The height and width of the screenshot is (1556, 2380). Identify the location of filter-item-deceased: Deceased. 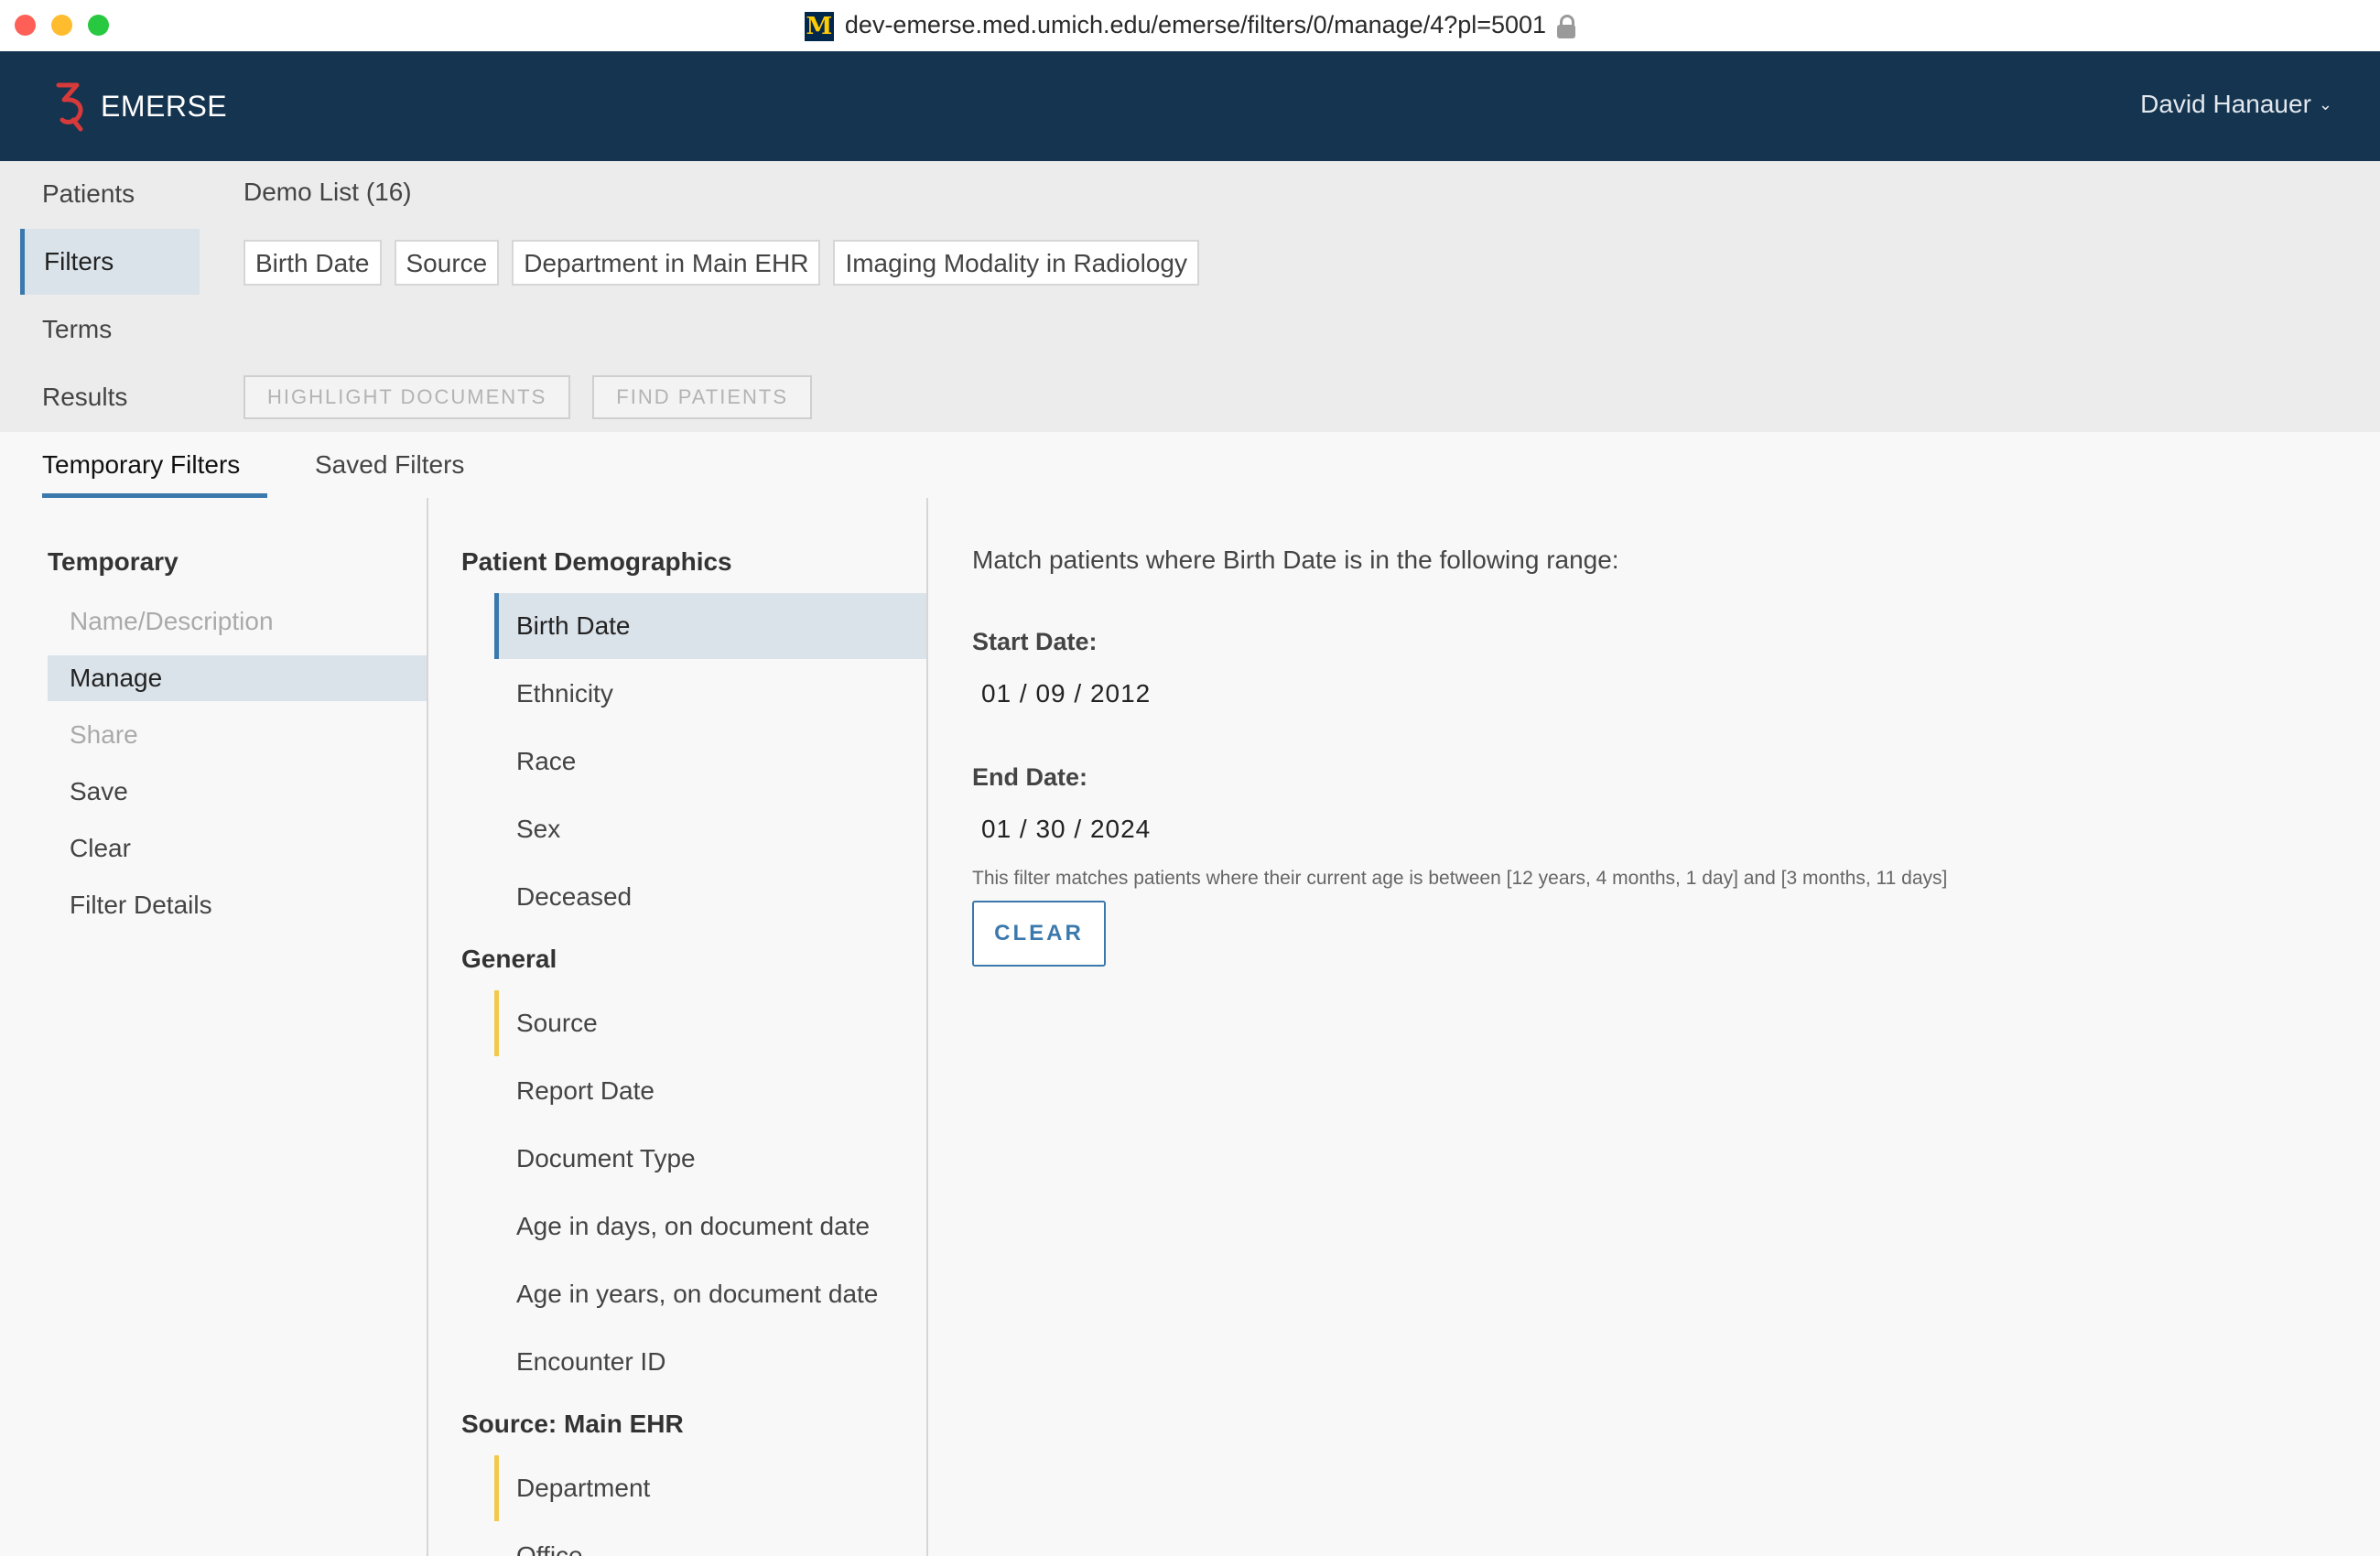
(710, 897).